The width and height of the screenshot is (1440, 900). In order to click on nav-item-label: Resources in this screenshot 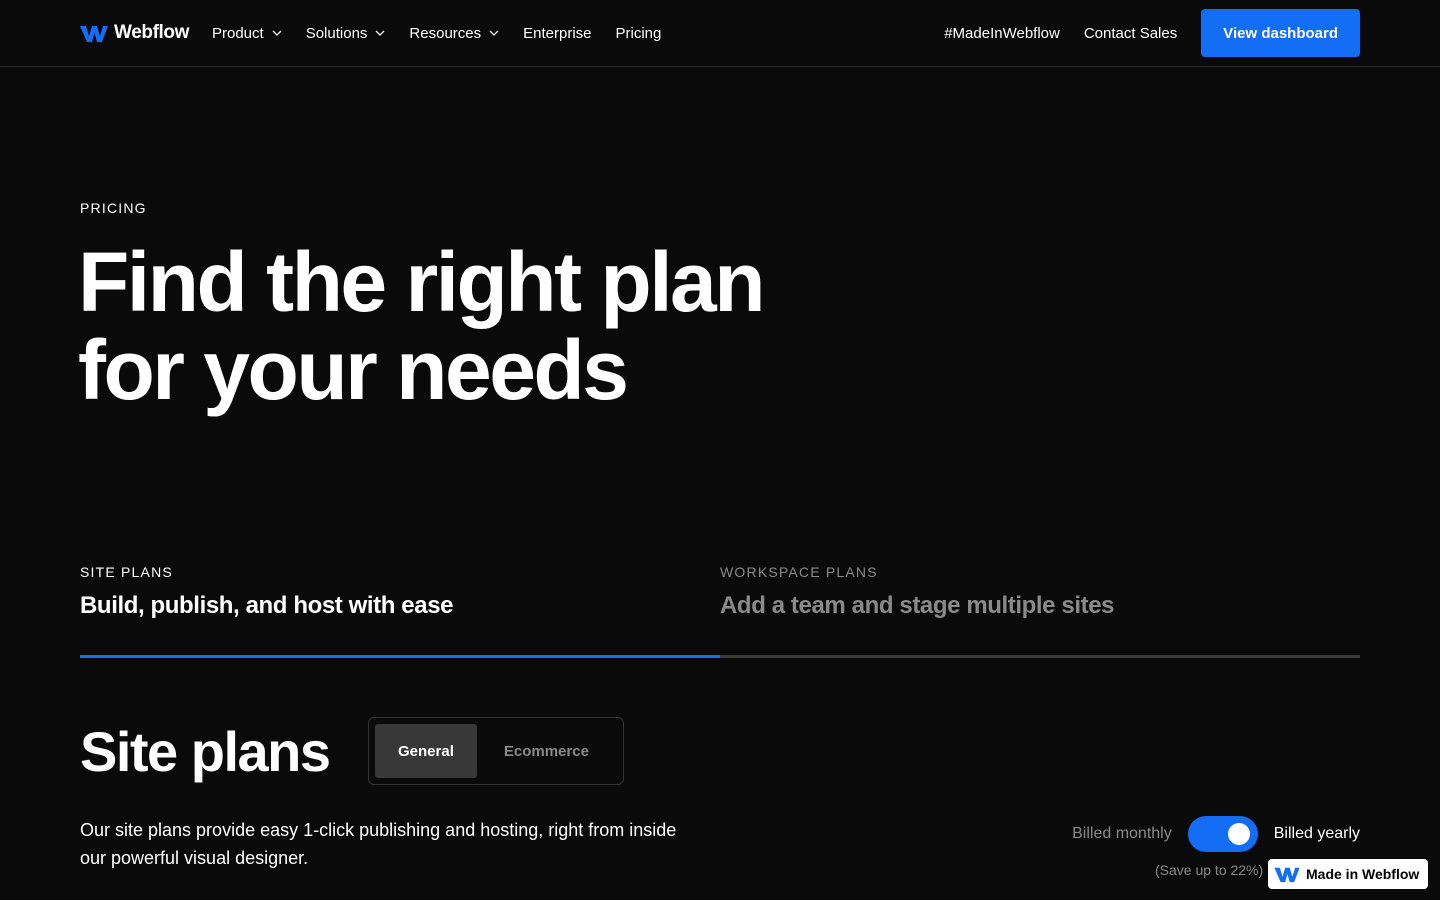, I will do `click(445, 33)`.